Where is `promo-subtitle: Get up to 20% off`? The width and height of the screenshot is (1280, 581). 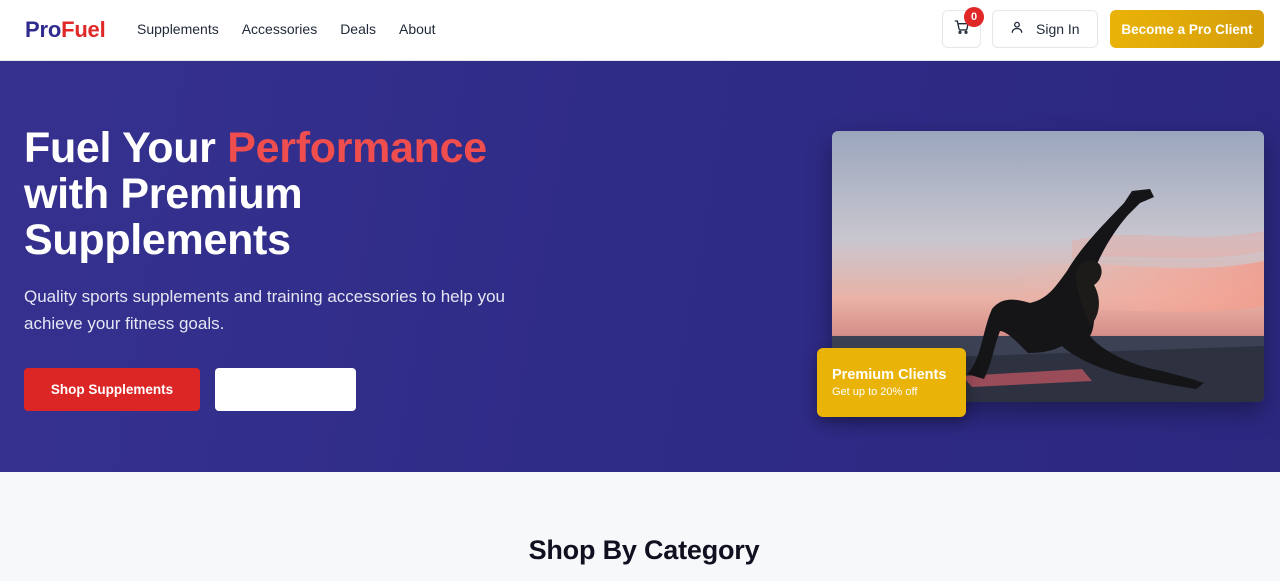 promo-subtitle: Get up to 20% off is located at coordinates (875, 392).